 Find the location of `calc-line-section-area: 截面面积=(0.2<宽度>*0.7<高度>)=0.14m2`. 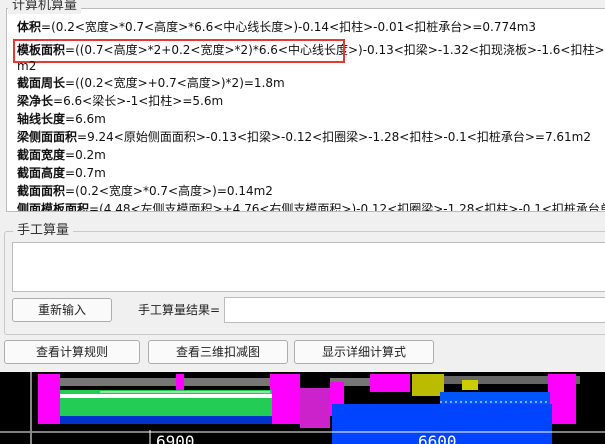

calc-line-section-area: 截面面积=(0.2<宽度>*0.7<高度>)=0.14m2 is located at coordinates (145, 191).